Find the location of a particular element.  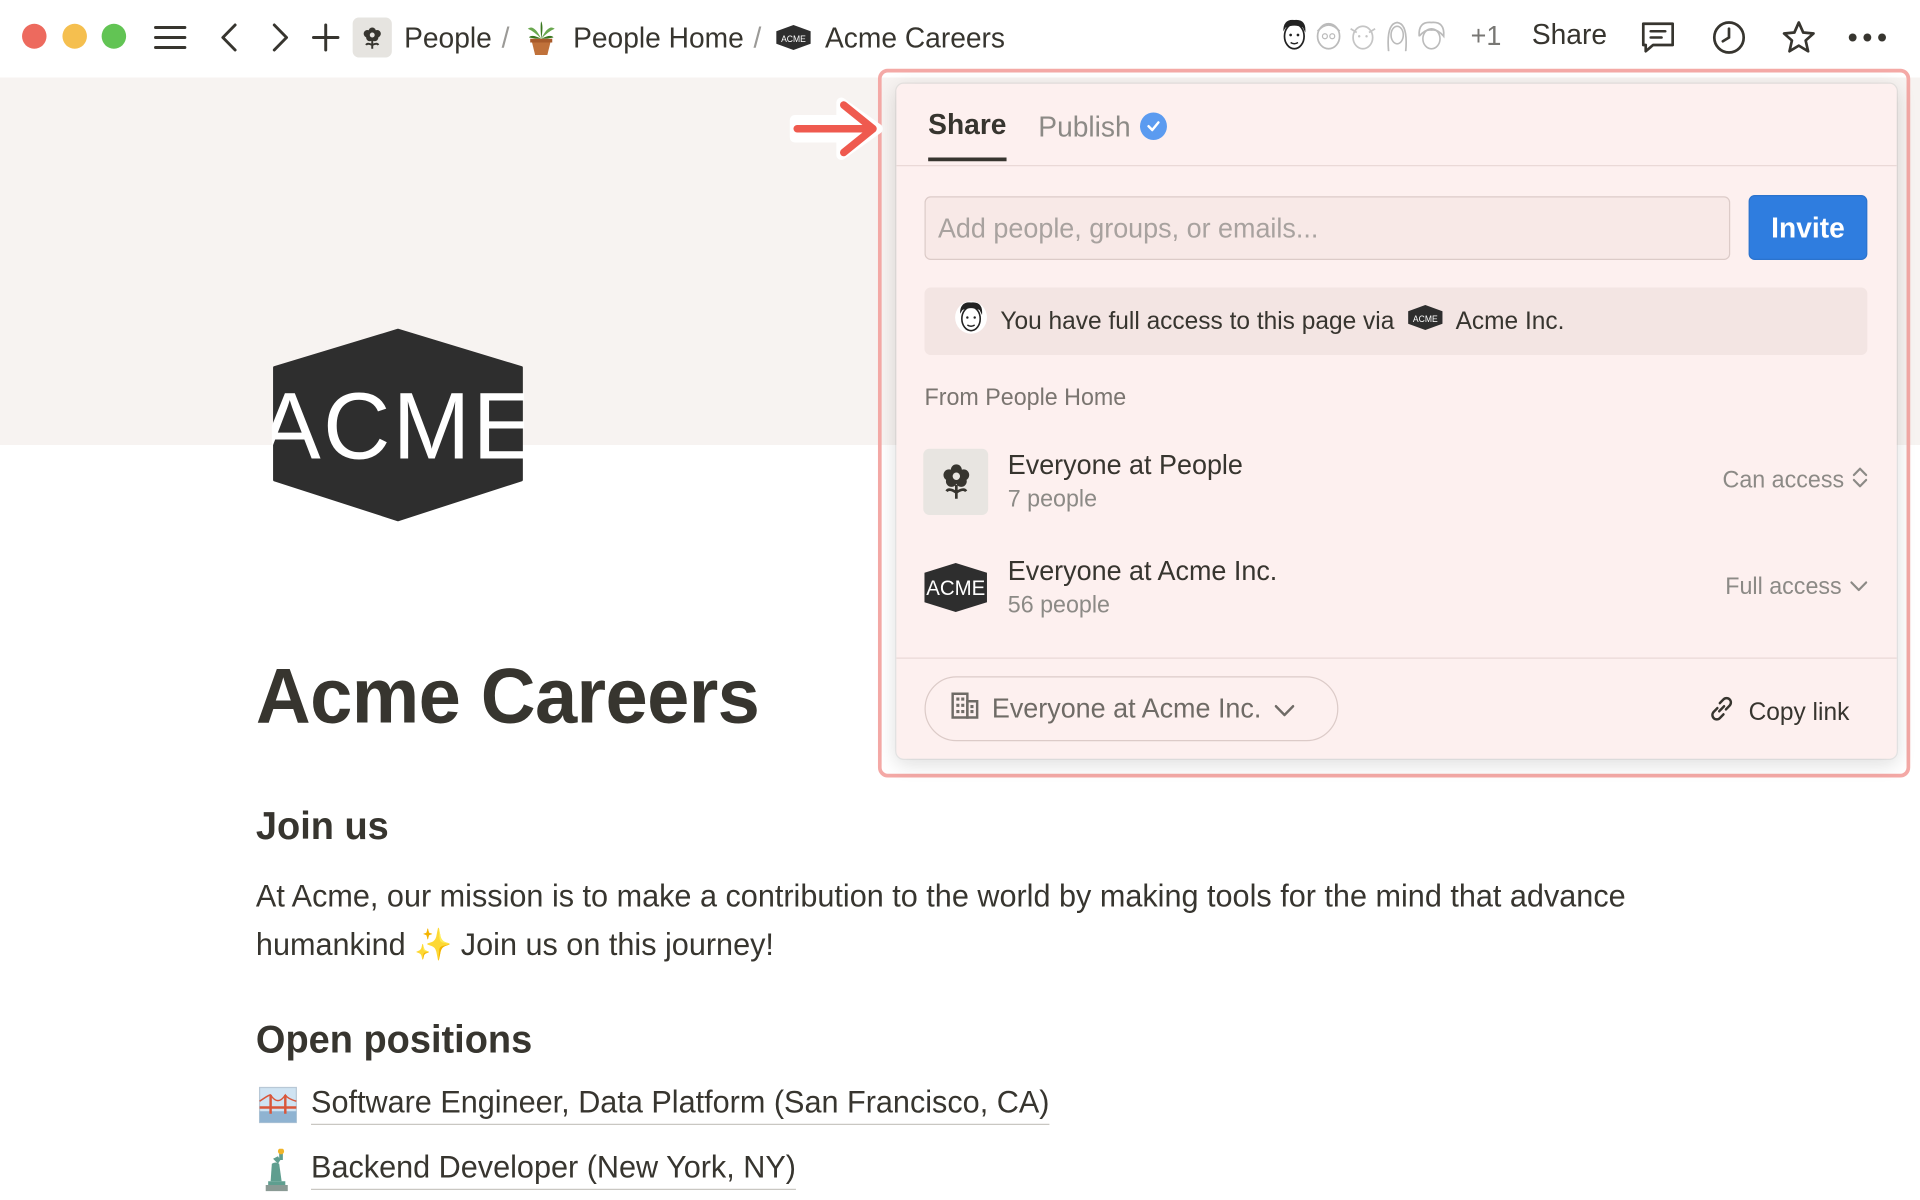

access-note-text: You have full access to this page via is located at coordinates (1197, 320).